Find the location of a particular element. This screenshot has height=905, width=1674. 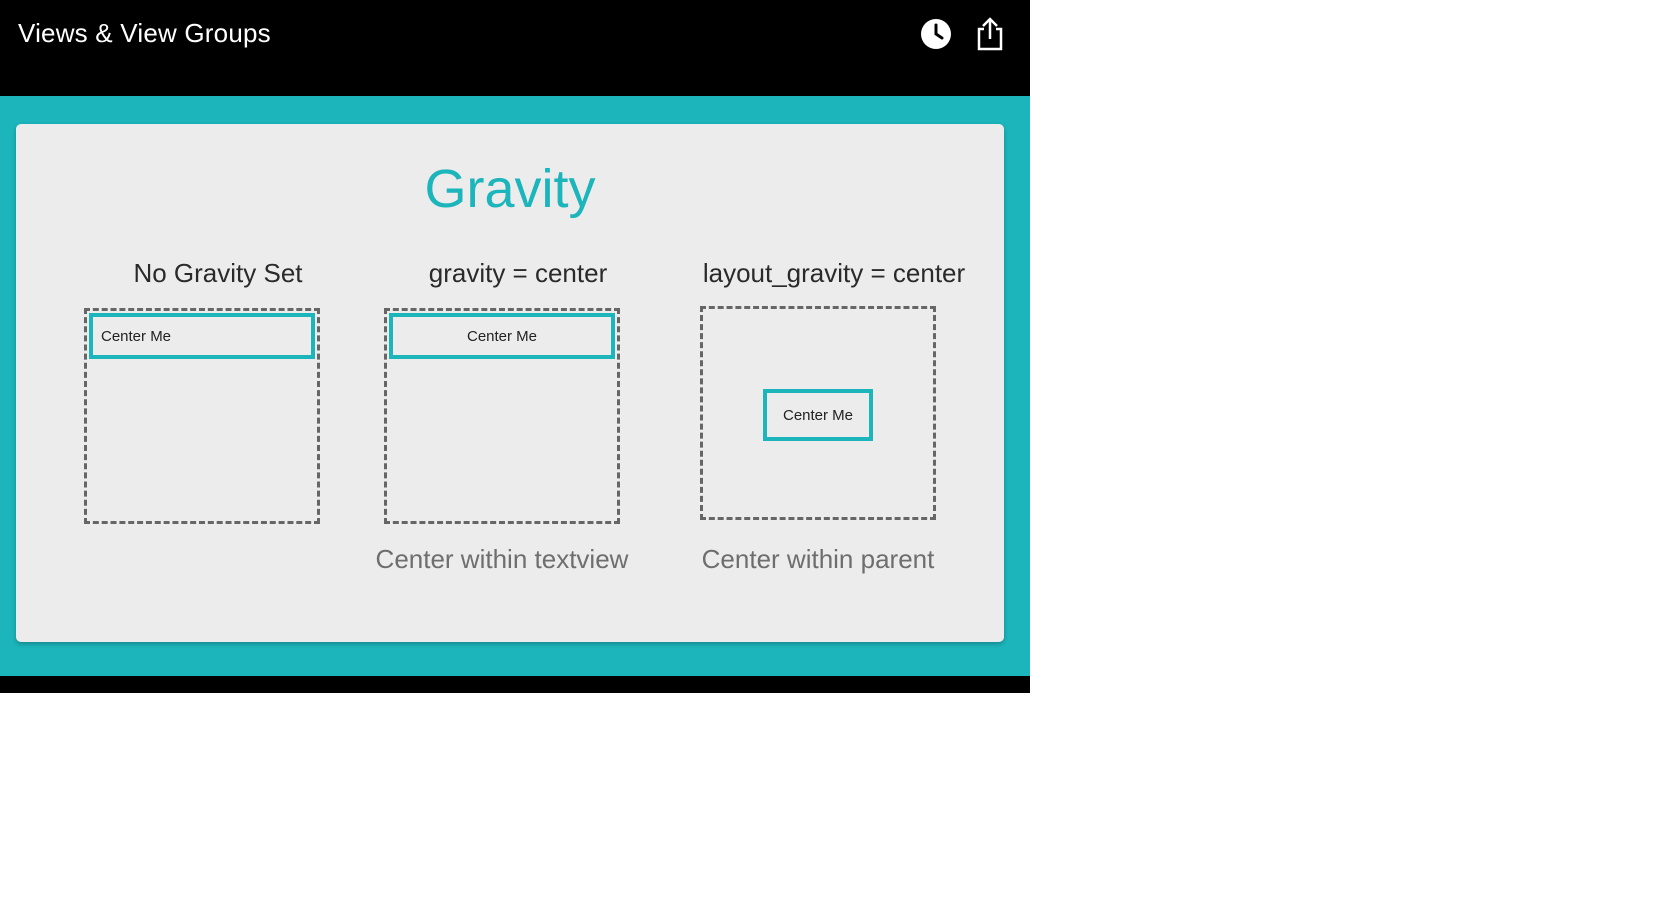

column-heading-gravity-center: gravity = center is located at coordinates (518, 273).